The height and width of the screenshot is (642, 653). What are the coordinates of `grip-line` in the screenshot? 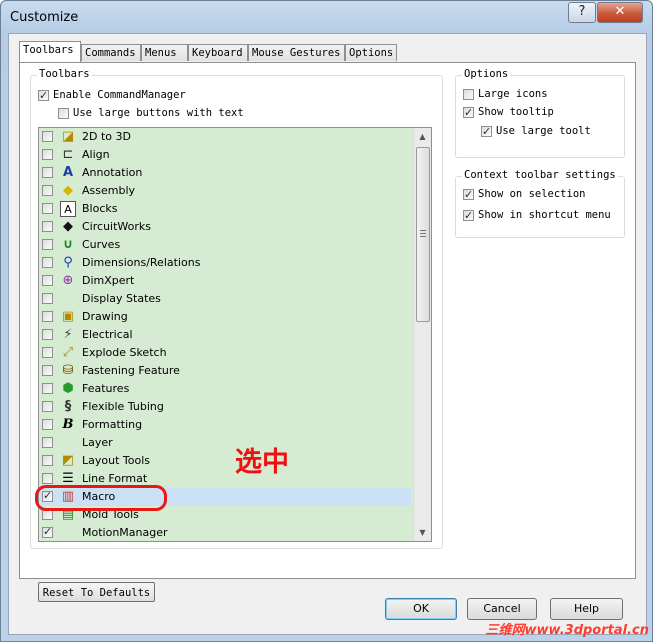 It's located at (423, 236).